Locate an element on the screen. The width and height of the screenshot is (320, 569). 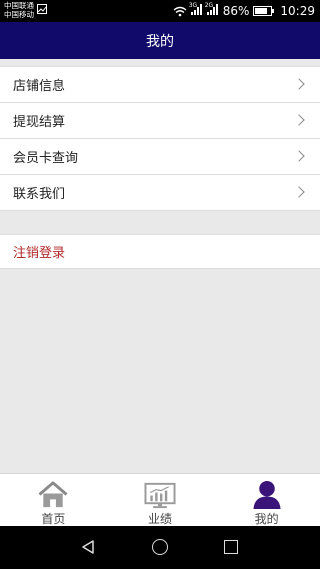
nav-item-performance: 业绩 is located at coordinates (160, 500).